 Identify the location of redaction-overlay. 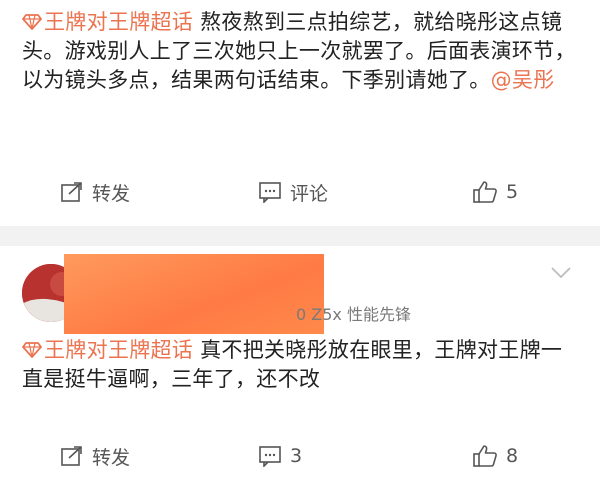
(194, 294).